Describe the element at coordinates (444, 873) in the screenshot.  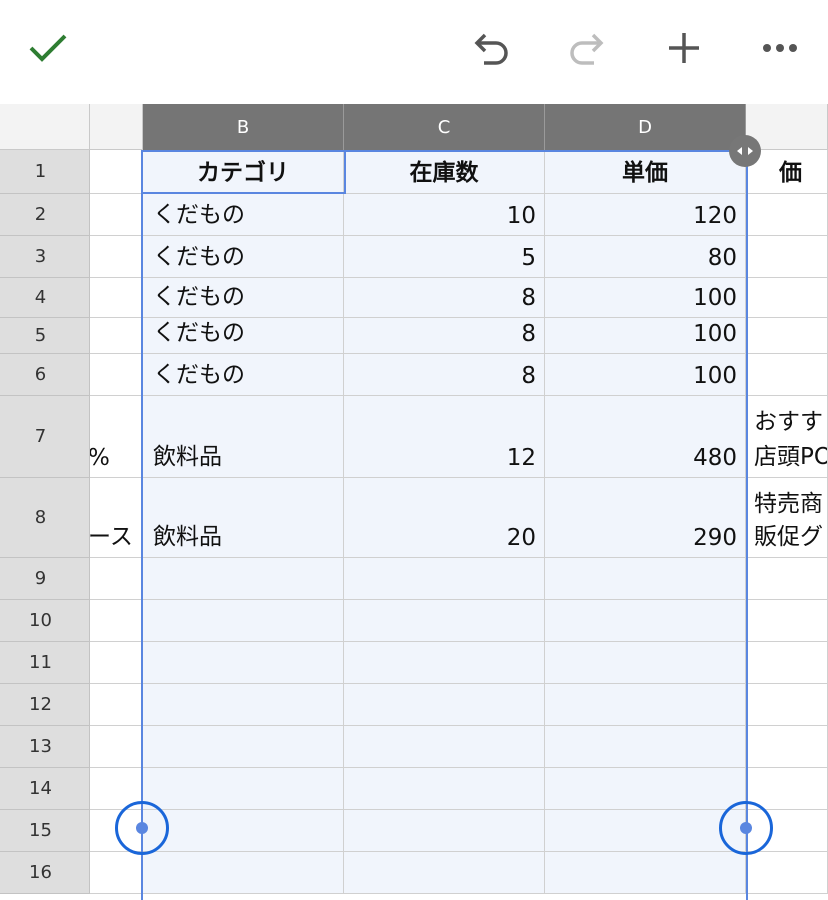
I see `cell-c16` at that location.